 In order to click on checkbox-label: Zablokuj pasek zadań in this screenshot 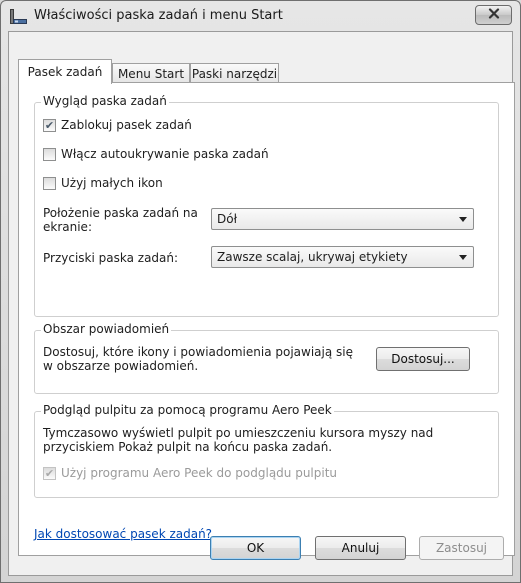, I will do `click(126, 125)`.